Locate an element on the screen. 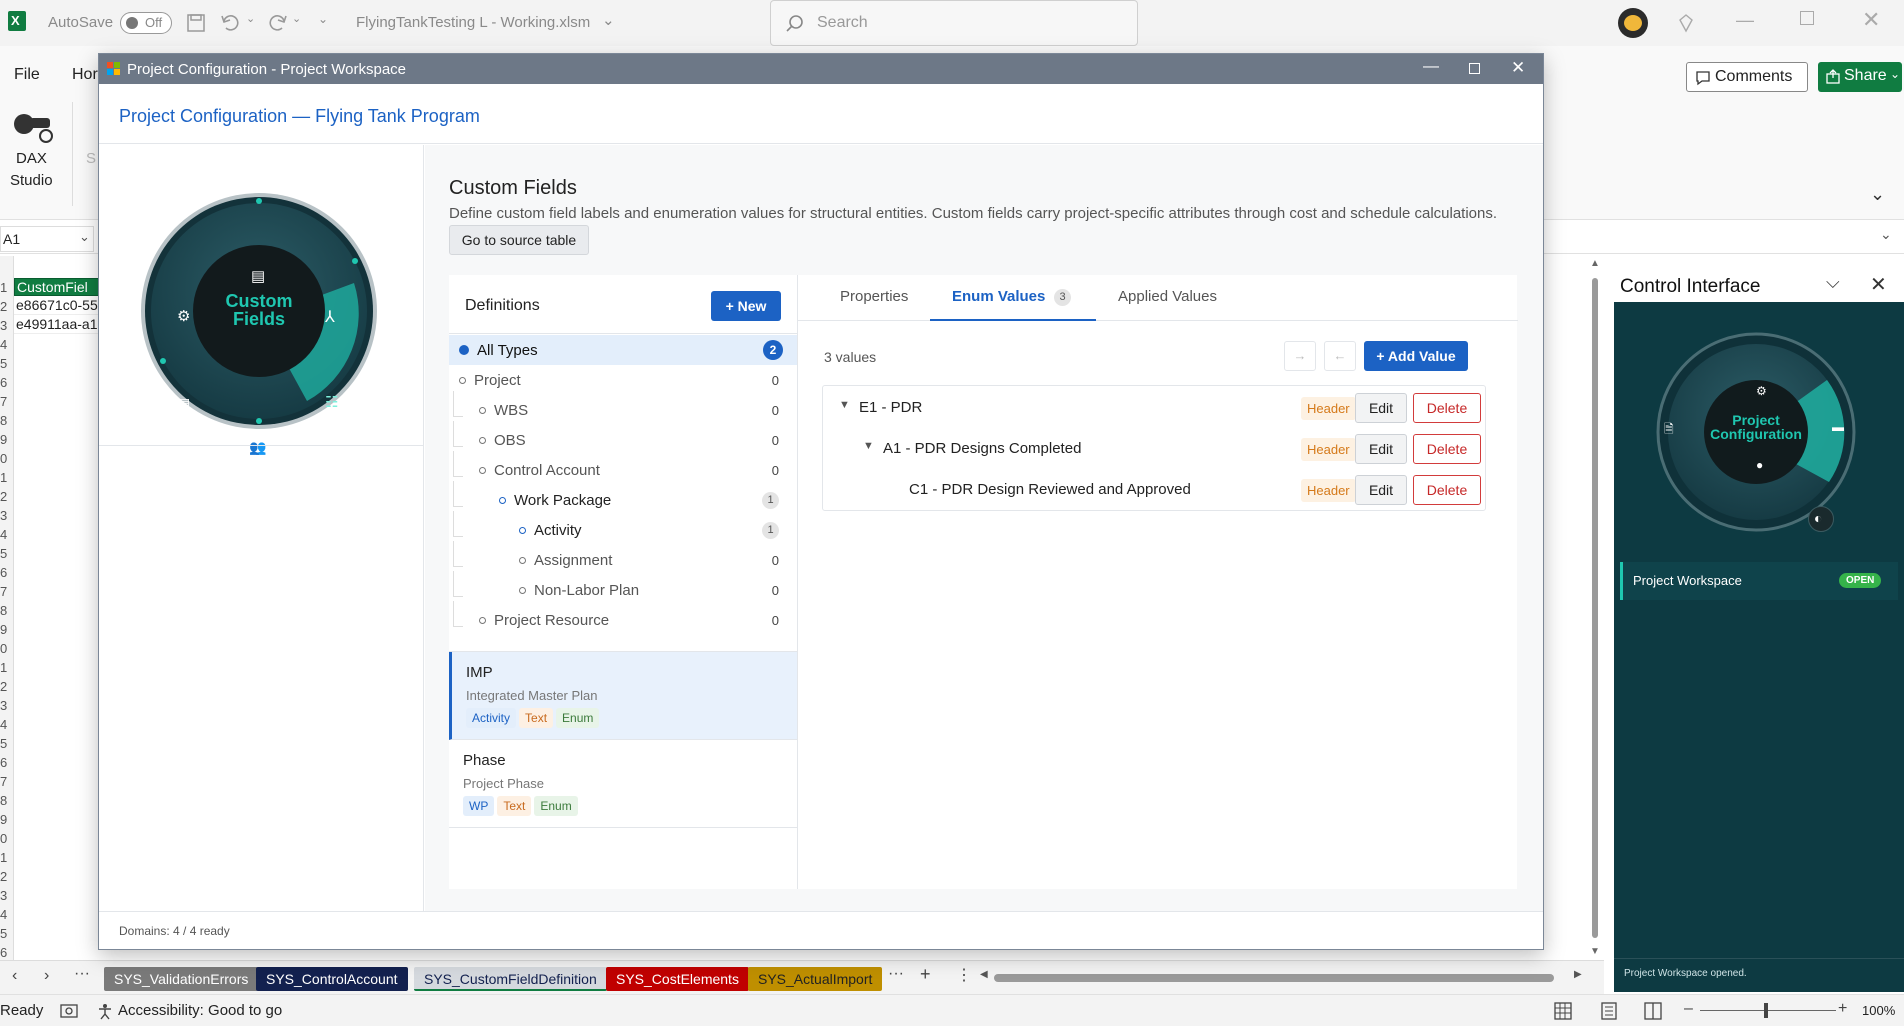 The height and width of the screenshot is (1026, 1904). dax-studio-icon is located at coordinates (32, 126).